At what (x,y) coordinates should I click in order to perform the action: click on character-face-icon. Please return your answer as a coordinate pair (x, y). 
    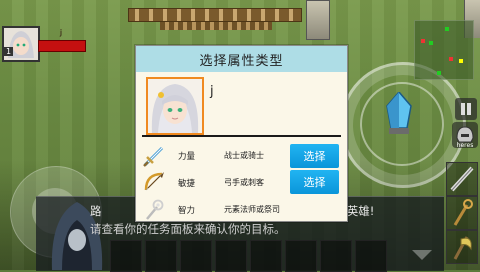
    Looking at the image, I should click on (175, 106).